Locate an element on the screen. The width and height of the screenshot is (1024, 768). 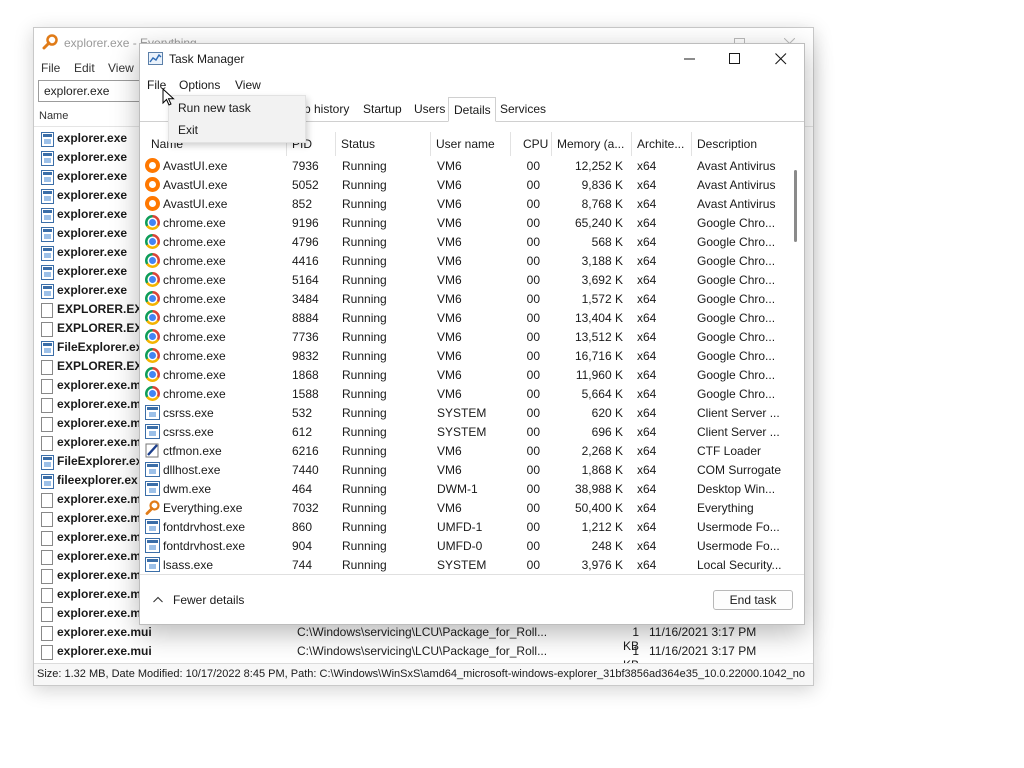
process-description: CTF Loader is located at coordinates (729, 451).